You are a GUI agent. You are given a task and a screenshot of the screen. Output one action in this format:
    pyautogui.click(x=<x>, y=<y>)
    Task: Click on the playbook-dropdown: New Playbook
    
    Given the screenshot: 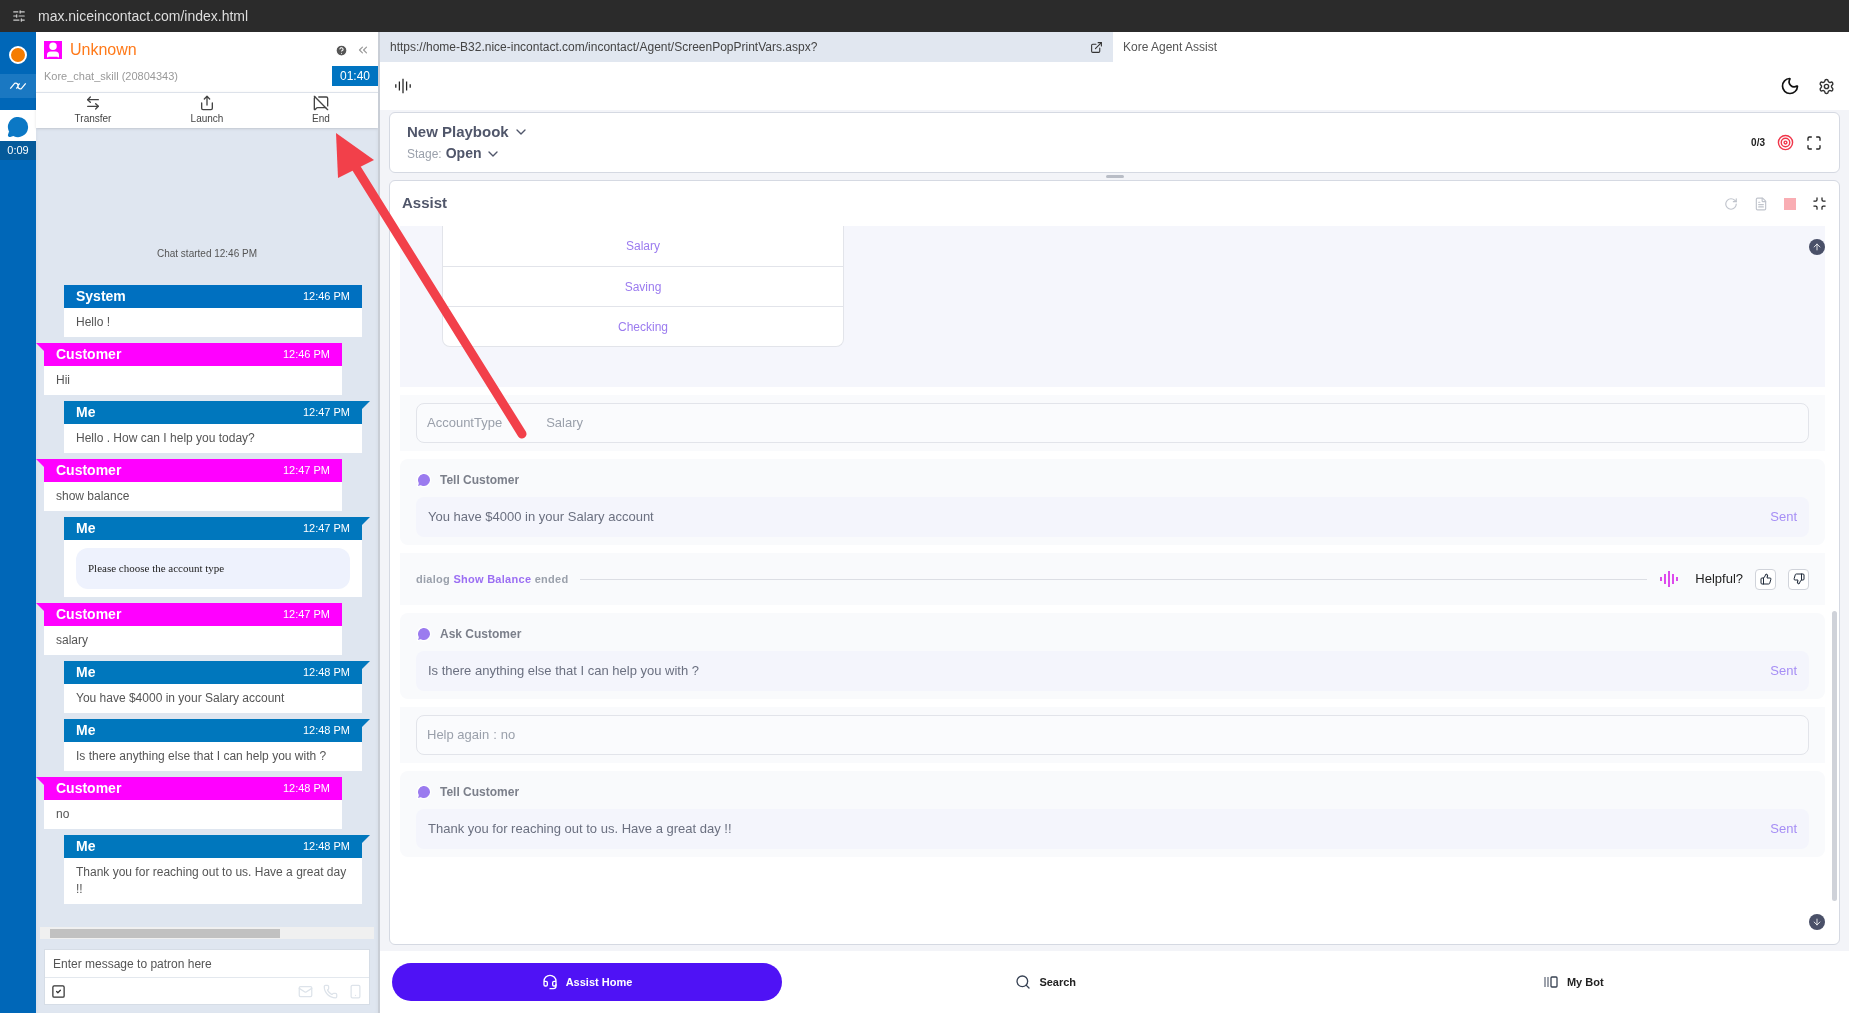 What is the action you would take?
    pyautogui.click(x=468, y=132)
    